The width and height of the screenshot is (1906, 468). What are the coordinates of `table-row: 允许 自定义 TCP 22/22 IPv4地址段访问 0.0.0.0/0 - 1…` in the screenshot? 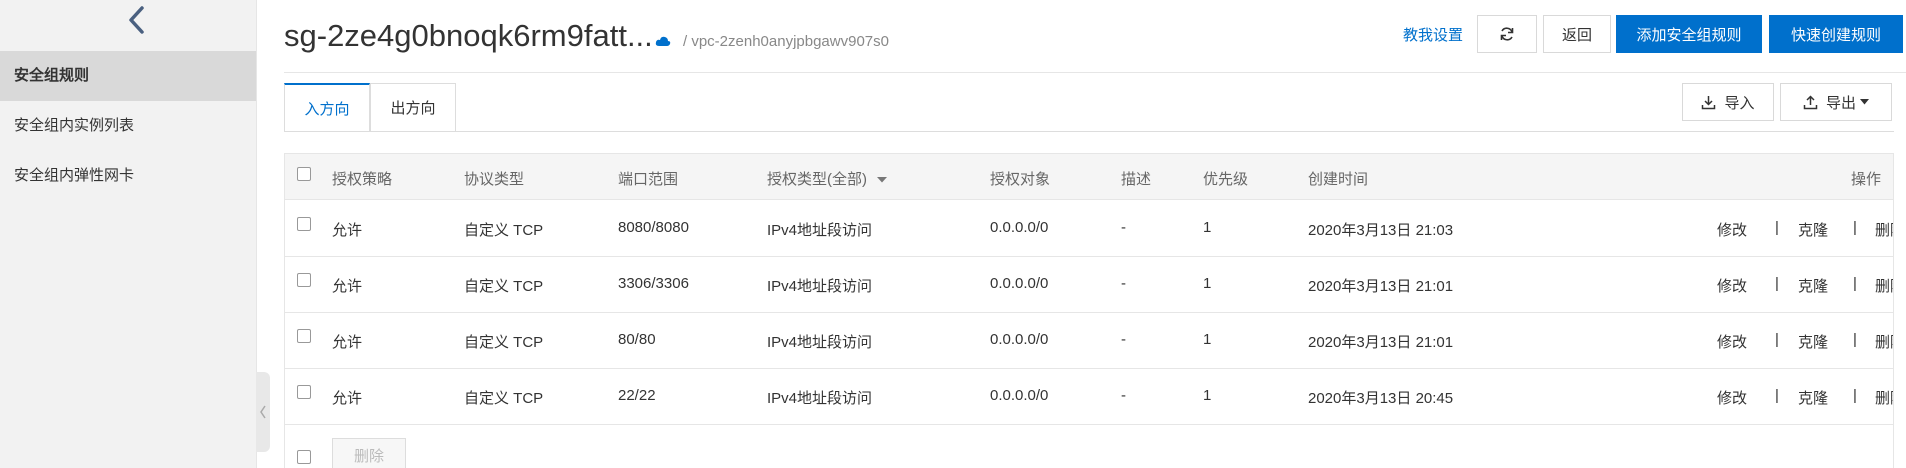 It's located at (1089, 396).